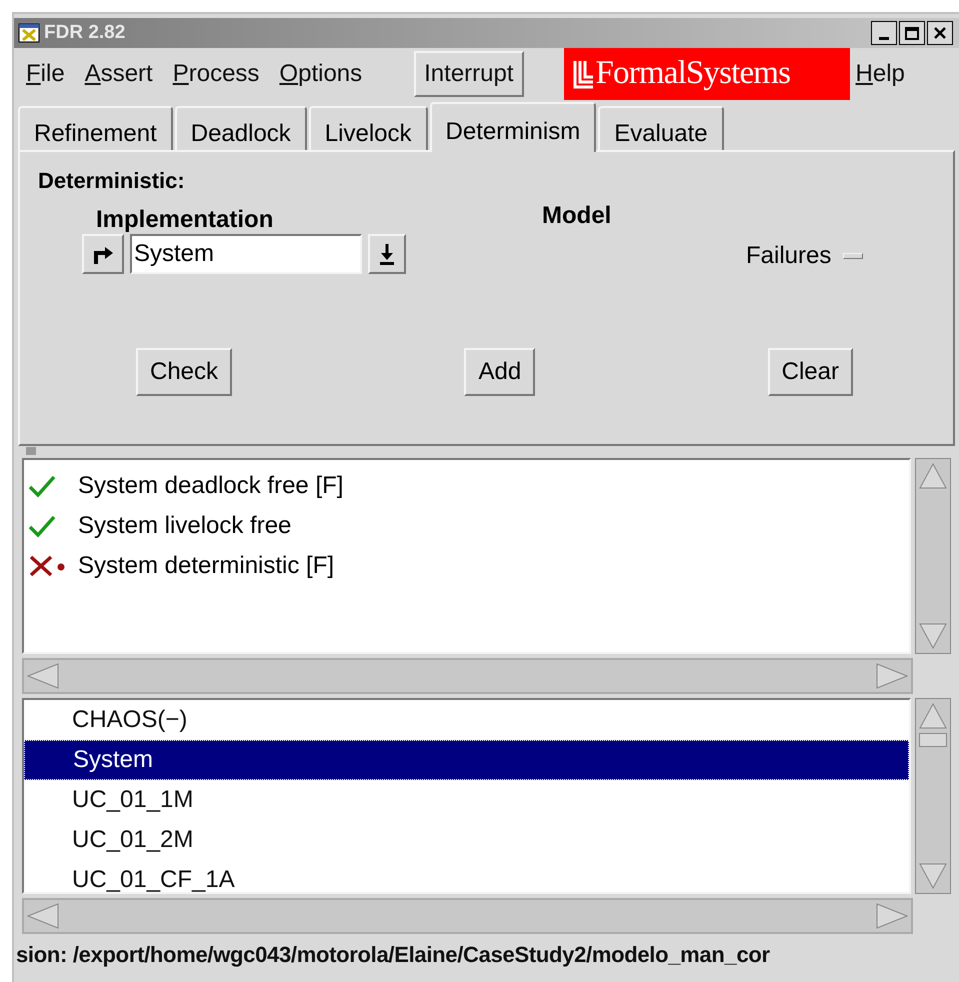 The height and width of the screenshot is (982, 959). Describe the element at coordinates (810, 372) in the screenshot. I see `action-button: Clear` at that location.